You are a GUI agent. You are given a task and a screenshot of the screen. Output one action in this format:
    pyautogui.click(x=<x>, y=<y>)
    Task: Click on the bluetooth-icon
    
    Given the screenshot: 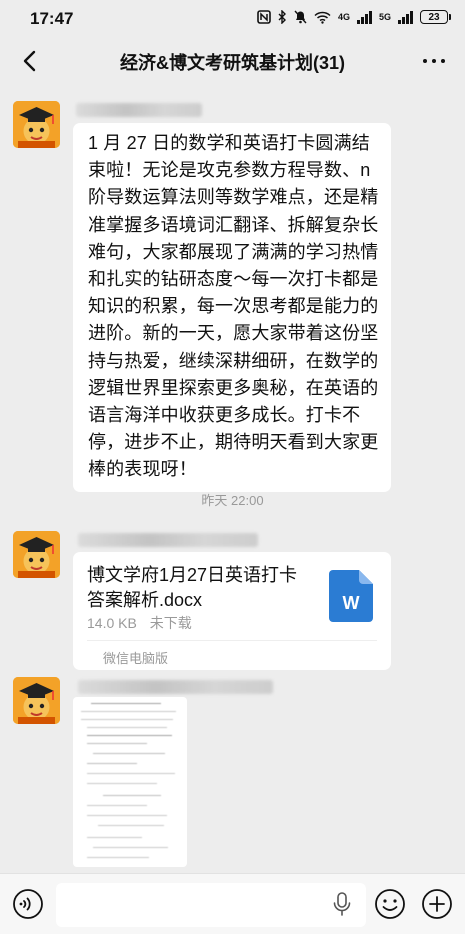 What is the action you would take?
    pyautogui.click(x=282, y=17)
    